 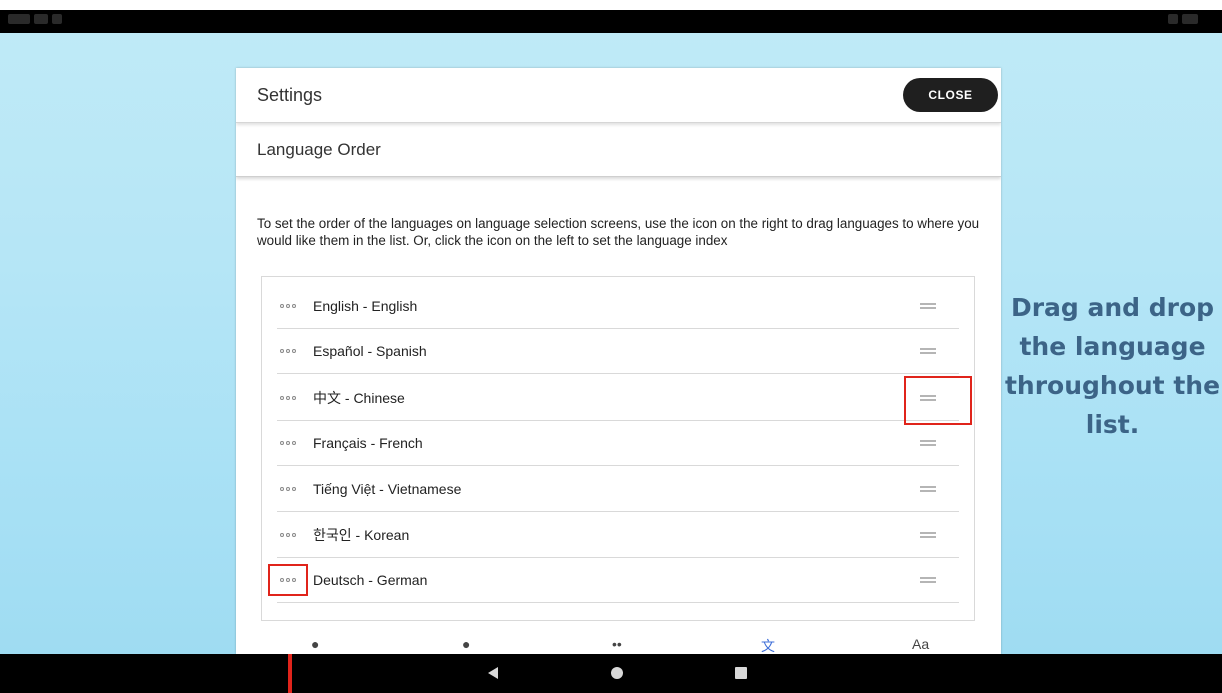 I want to click on status-bar-top-edge, so click(x=611, y=5).